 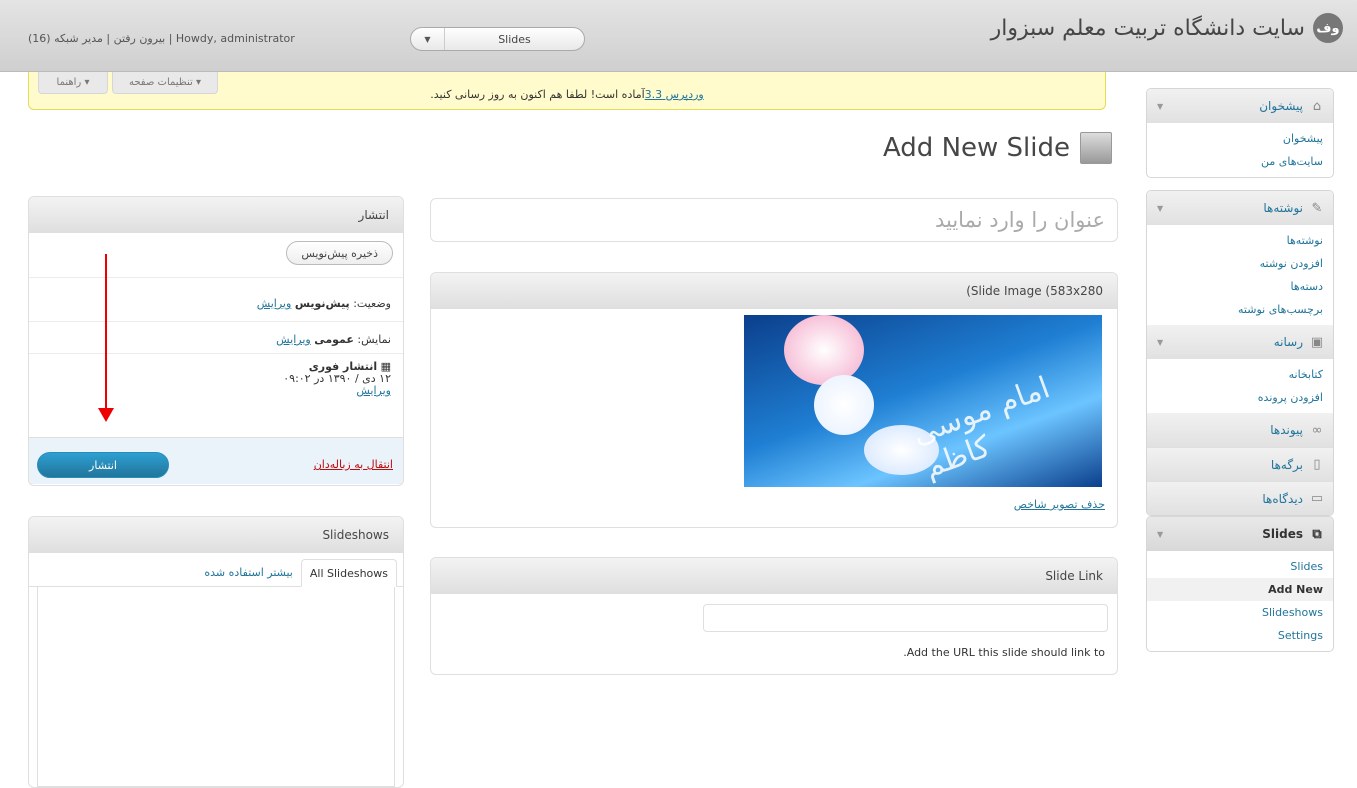 What do you see at coordinates (1240, 161) in the screenshot?
I see `submenu-item-my-sites: سایت‌های من` at bounding box center [1240, 161].